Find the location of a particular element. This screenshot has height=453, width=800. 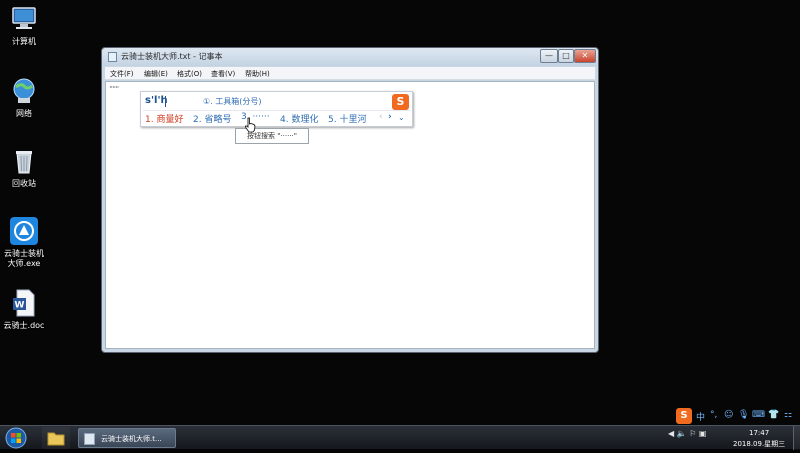

menu-file: 文件(F) is located at coordinates (122, 74).